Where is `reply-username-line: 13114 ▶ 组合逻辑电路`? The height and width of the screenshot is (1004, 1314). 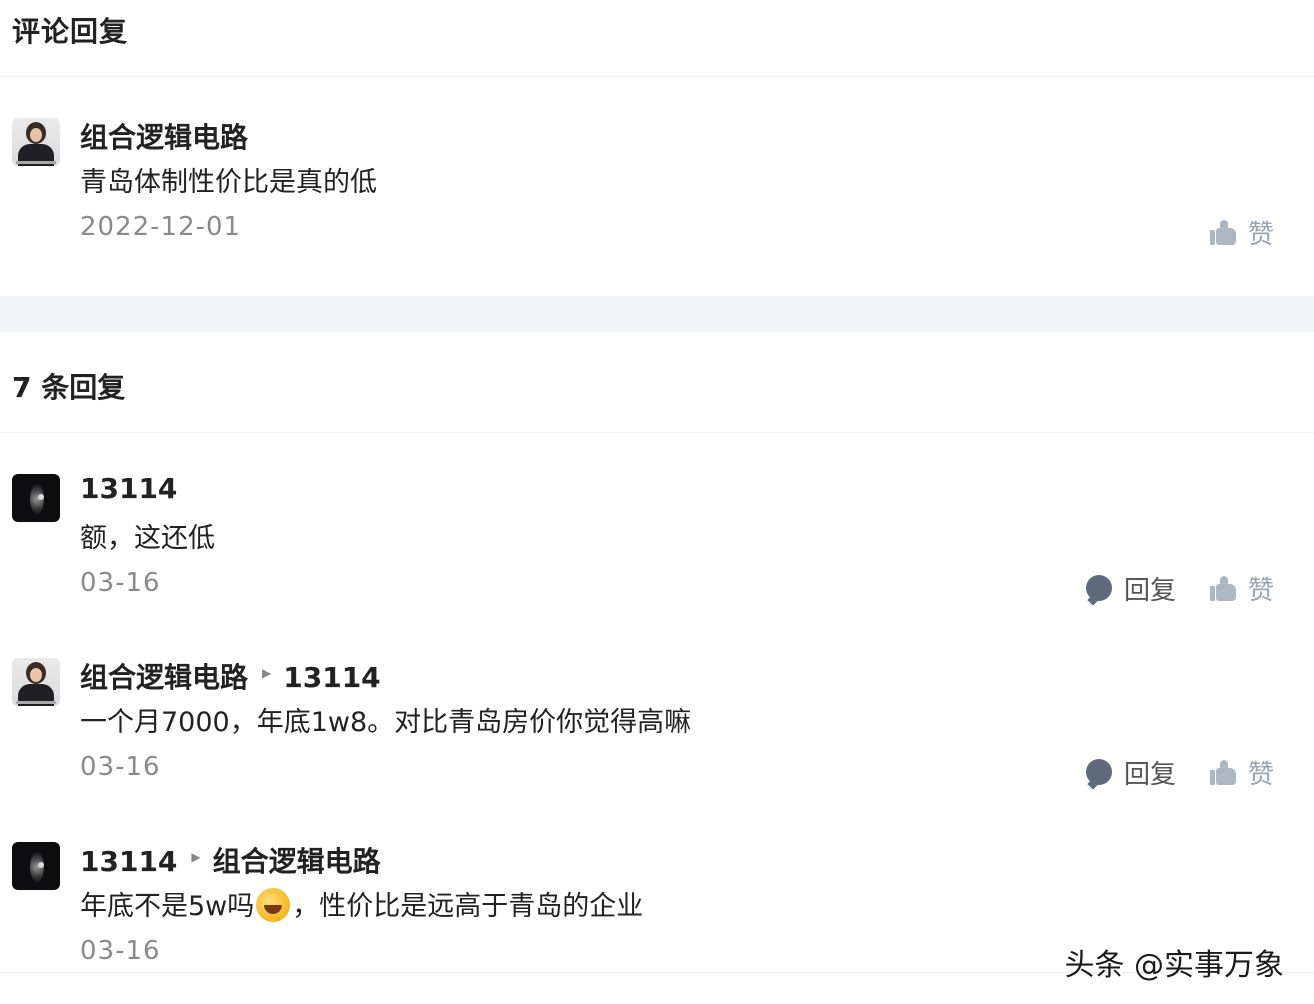 reply-username-line: 13114 ▶ 组合逻辑电路 is located at coordinates (230, 860).